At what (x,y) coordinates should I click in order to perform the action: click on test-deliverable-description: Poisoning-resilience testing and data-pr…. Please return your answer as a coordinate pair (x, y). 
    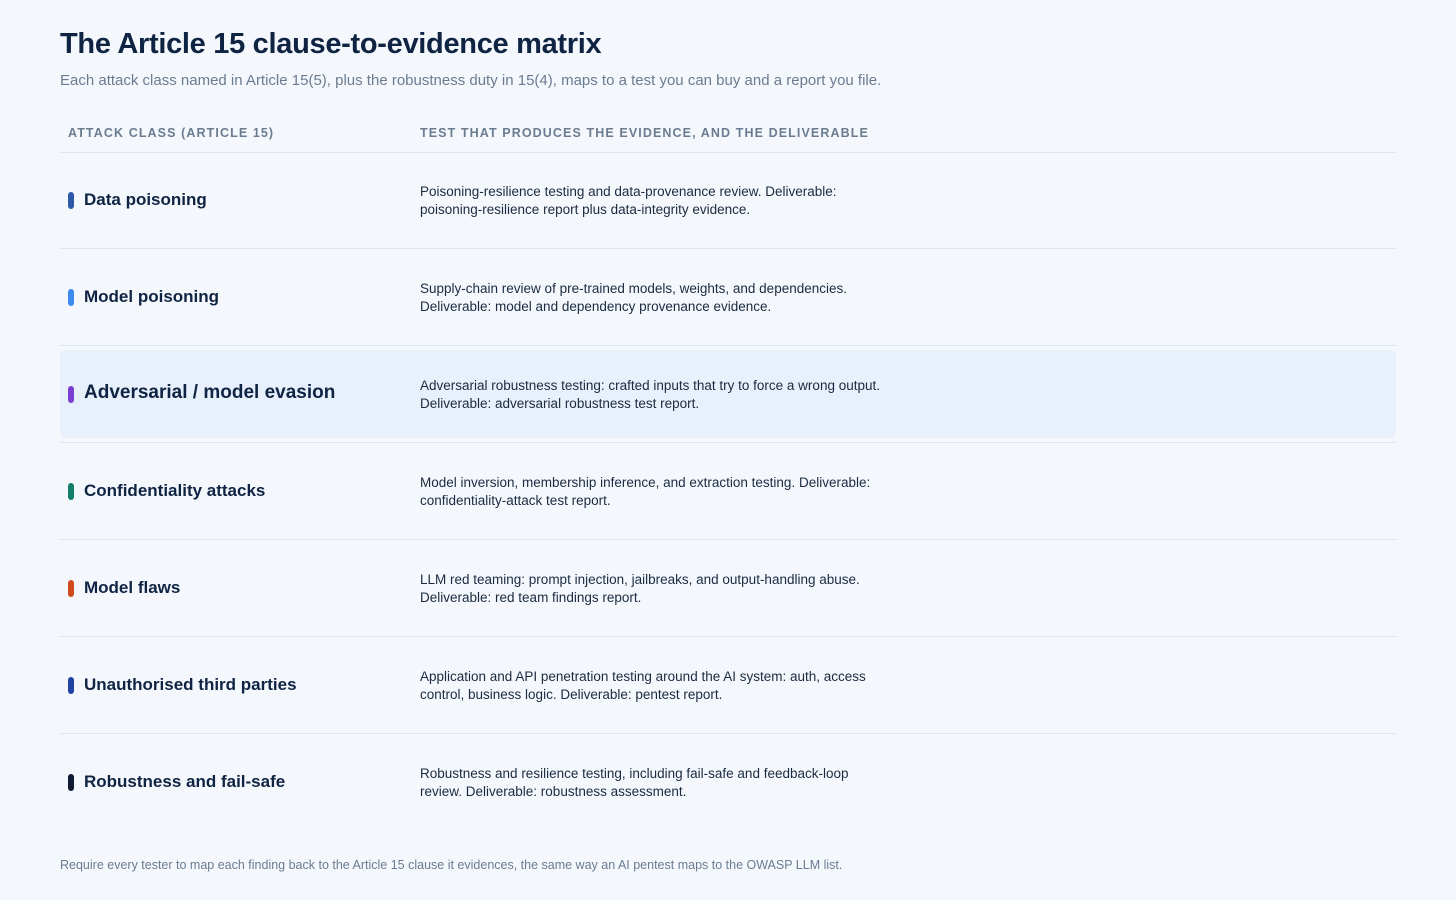
    Looking at the image, I should click on (628, 200).